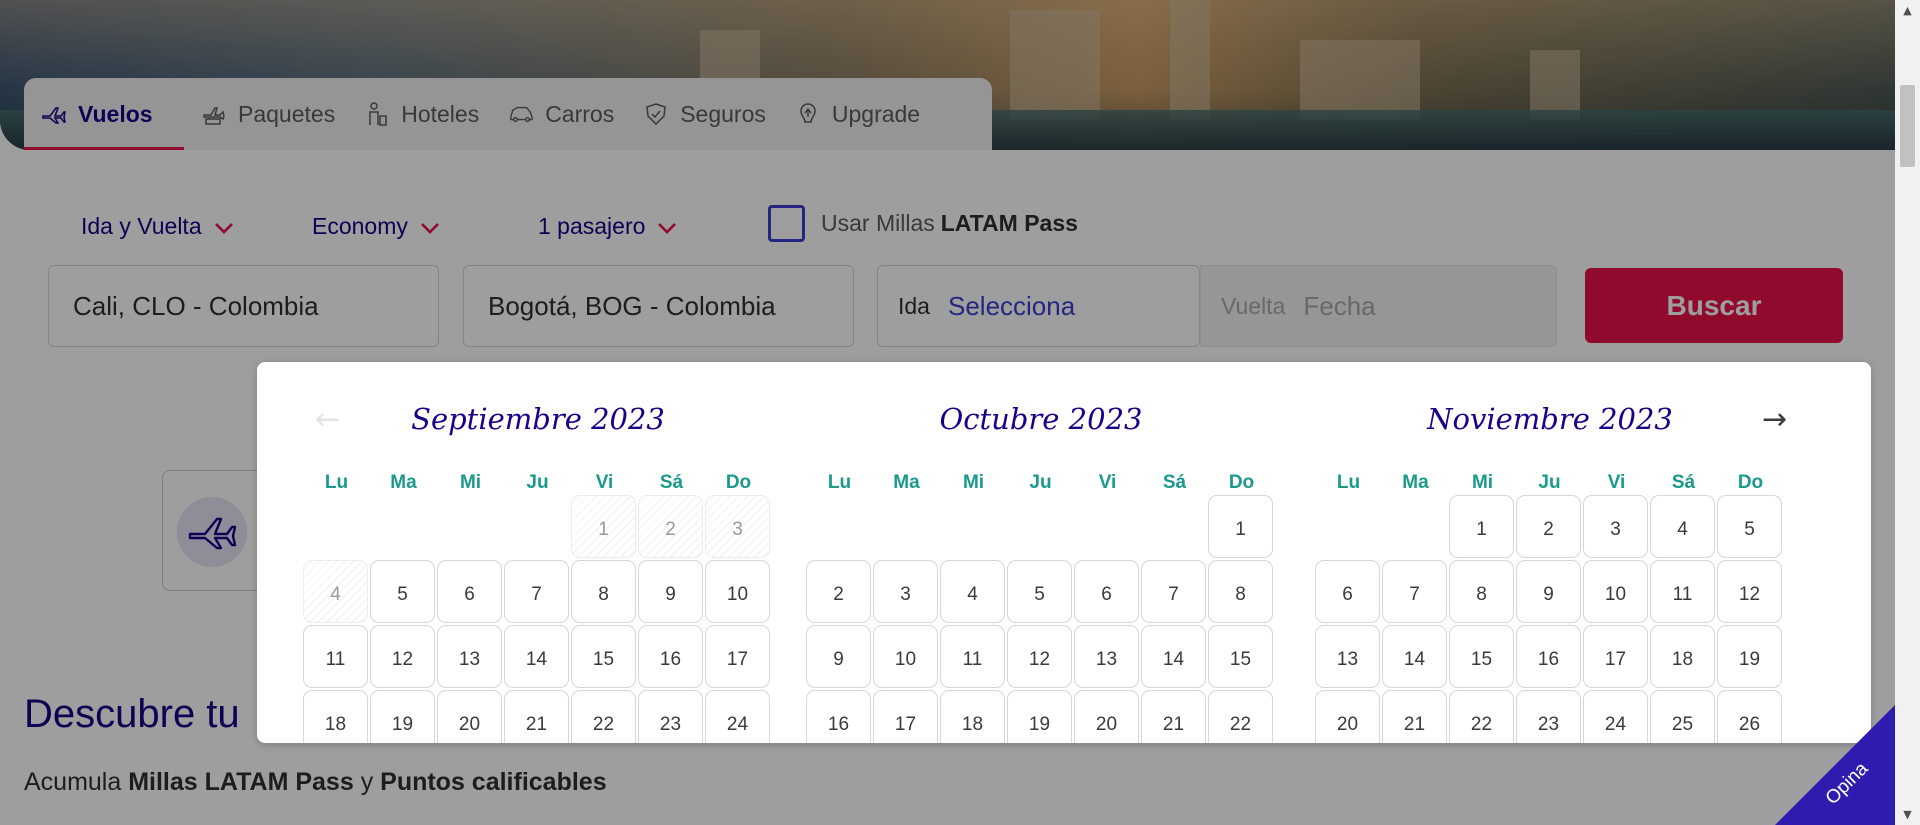 This screenshot has height=825, width=1920. I want to click on use-miles-option: Usar Millas LATAM Pass, so click(923, 223).